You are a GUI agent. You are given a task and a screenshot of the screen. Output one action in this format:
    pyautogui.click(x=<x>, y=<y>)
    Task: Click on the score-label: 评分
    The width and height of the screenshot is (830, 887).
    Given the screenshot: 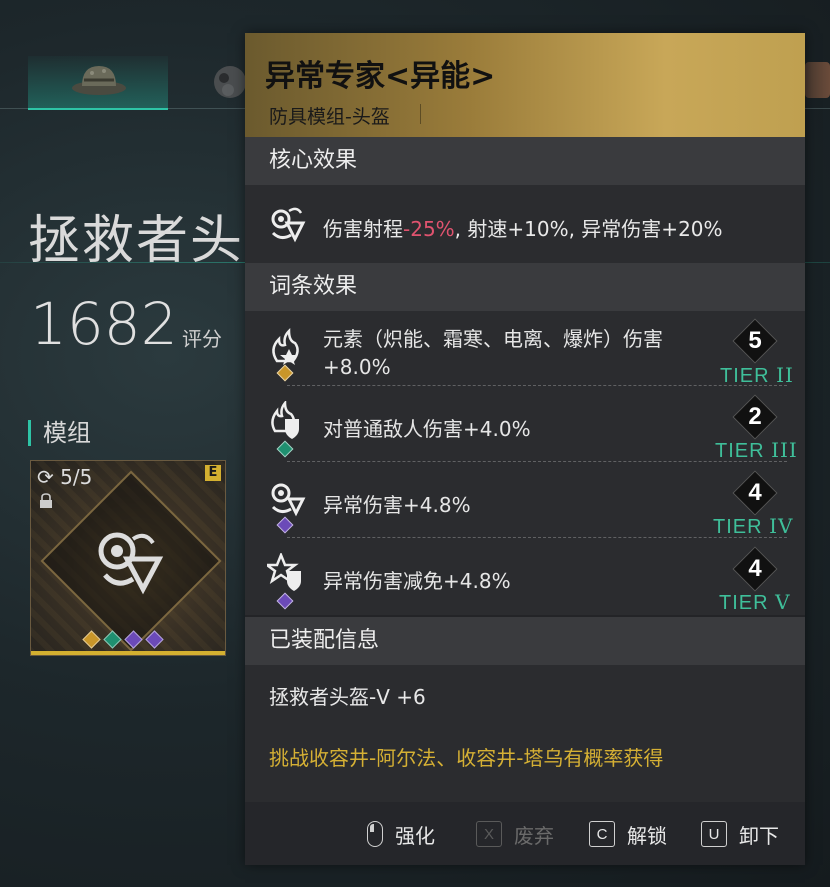 What is the action you would take?
    pyautogui.click(x=202, y=339)
    